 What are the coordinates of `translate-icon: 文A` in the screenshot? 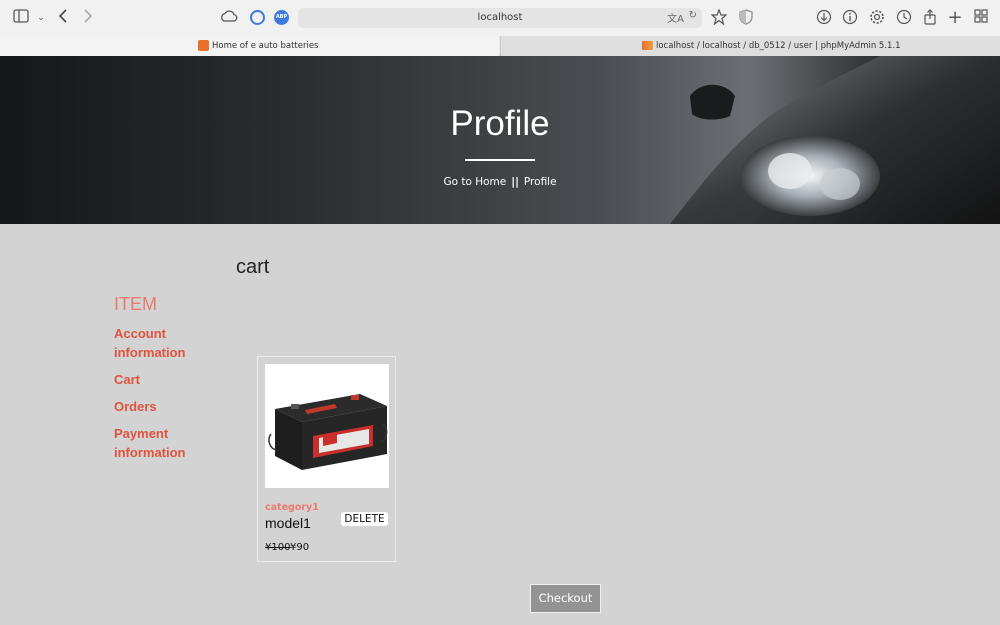 It's located at (675, 17).